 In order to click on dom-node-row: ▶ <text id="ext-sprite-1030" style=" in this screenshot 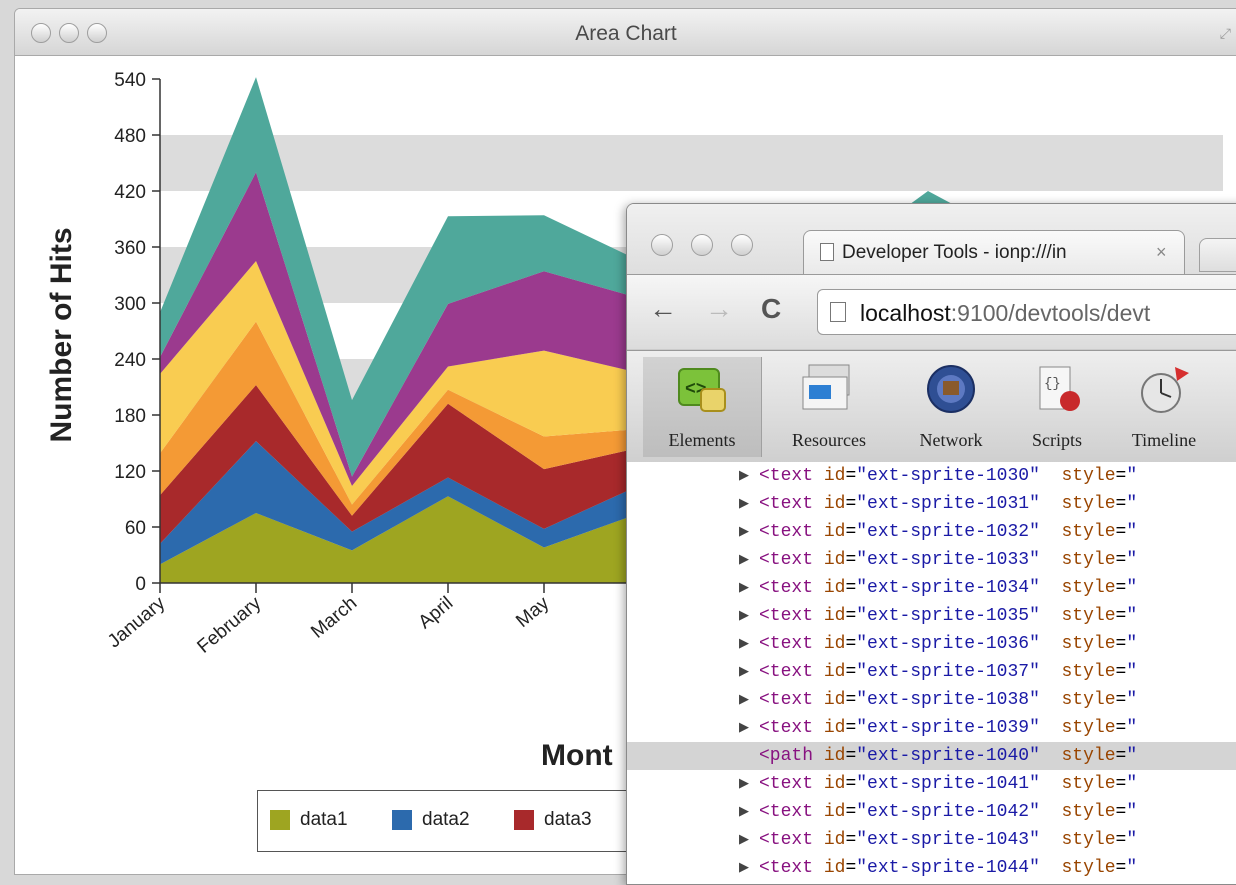, I will do `click(931, 476)`.